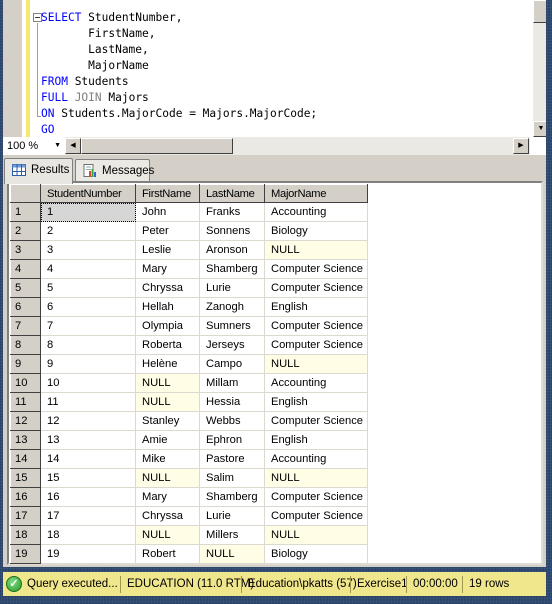 This screenshot has width=552, height=604. I want to click on column-header-firstname: FirstName, so click(167, 193).